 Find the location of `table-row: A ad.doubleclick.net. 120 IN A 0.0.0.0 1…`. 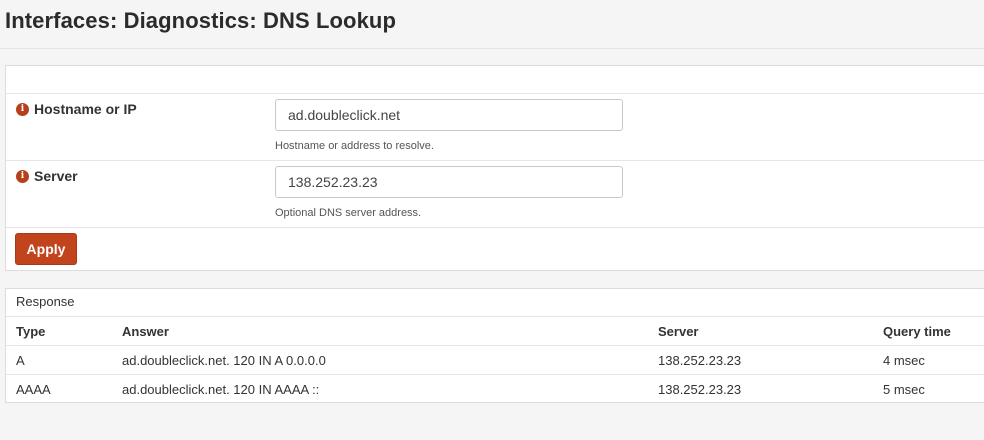

table-row: A ad.doubleclick.net. 120 IN A 0.0.0.0 1… is located at coordinates (495, 360).